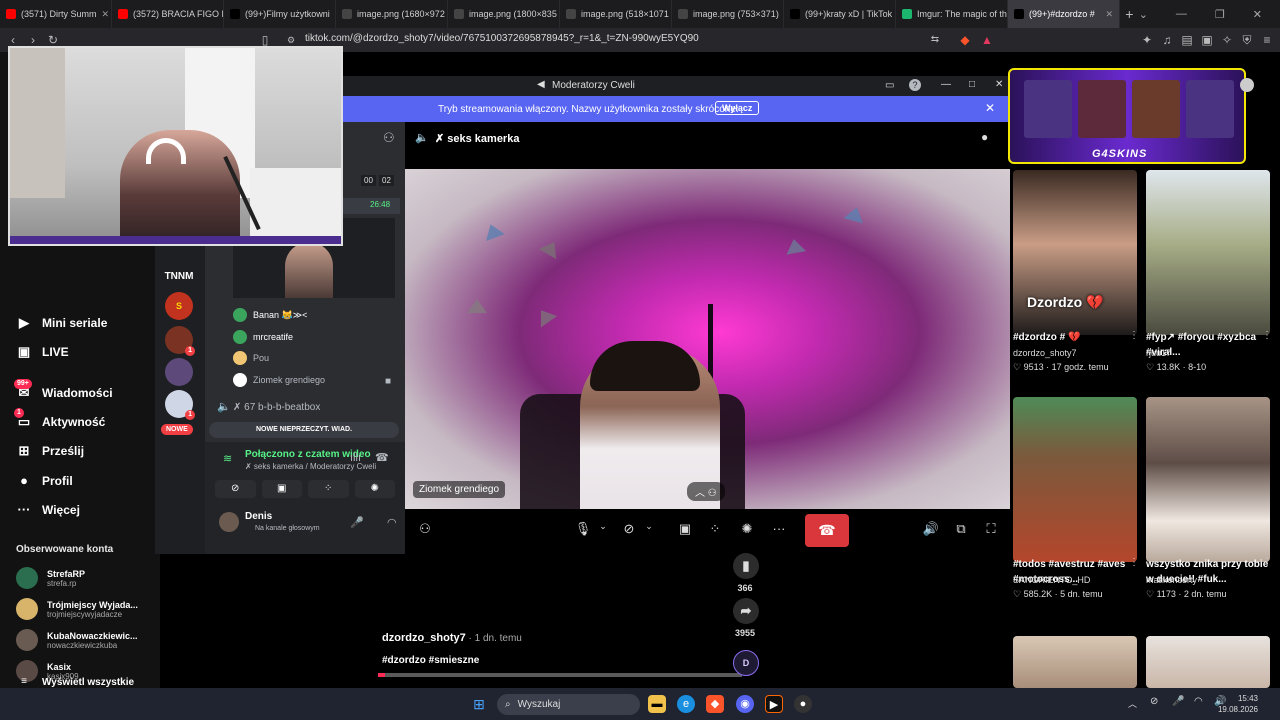 The height and width of the screenshot is (720, 1280). What do you see at coordinates (840, 14) in the screenshot?
I see `browser-tab: (99+)kraty xD | TikTok✕` at bounding box center [840, 14].